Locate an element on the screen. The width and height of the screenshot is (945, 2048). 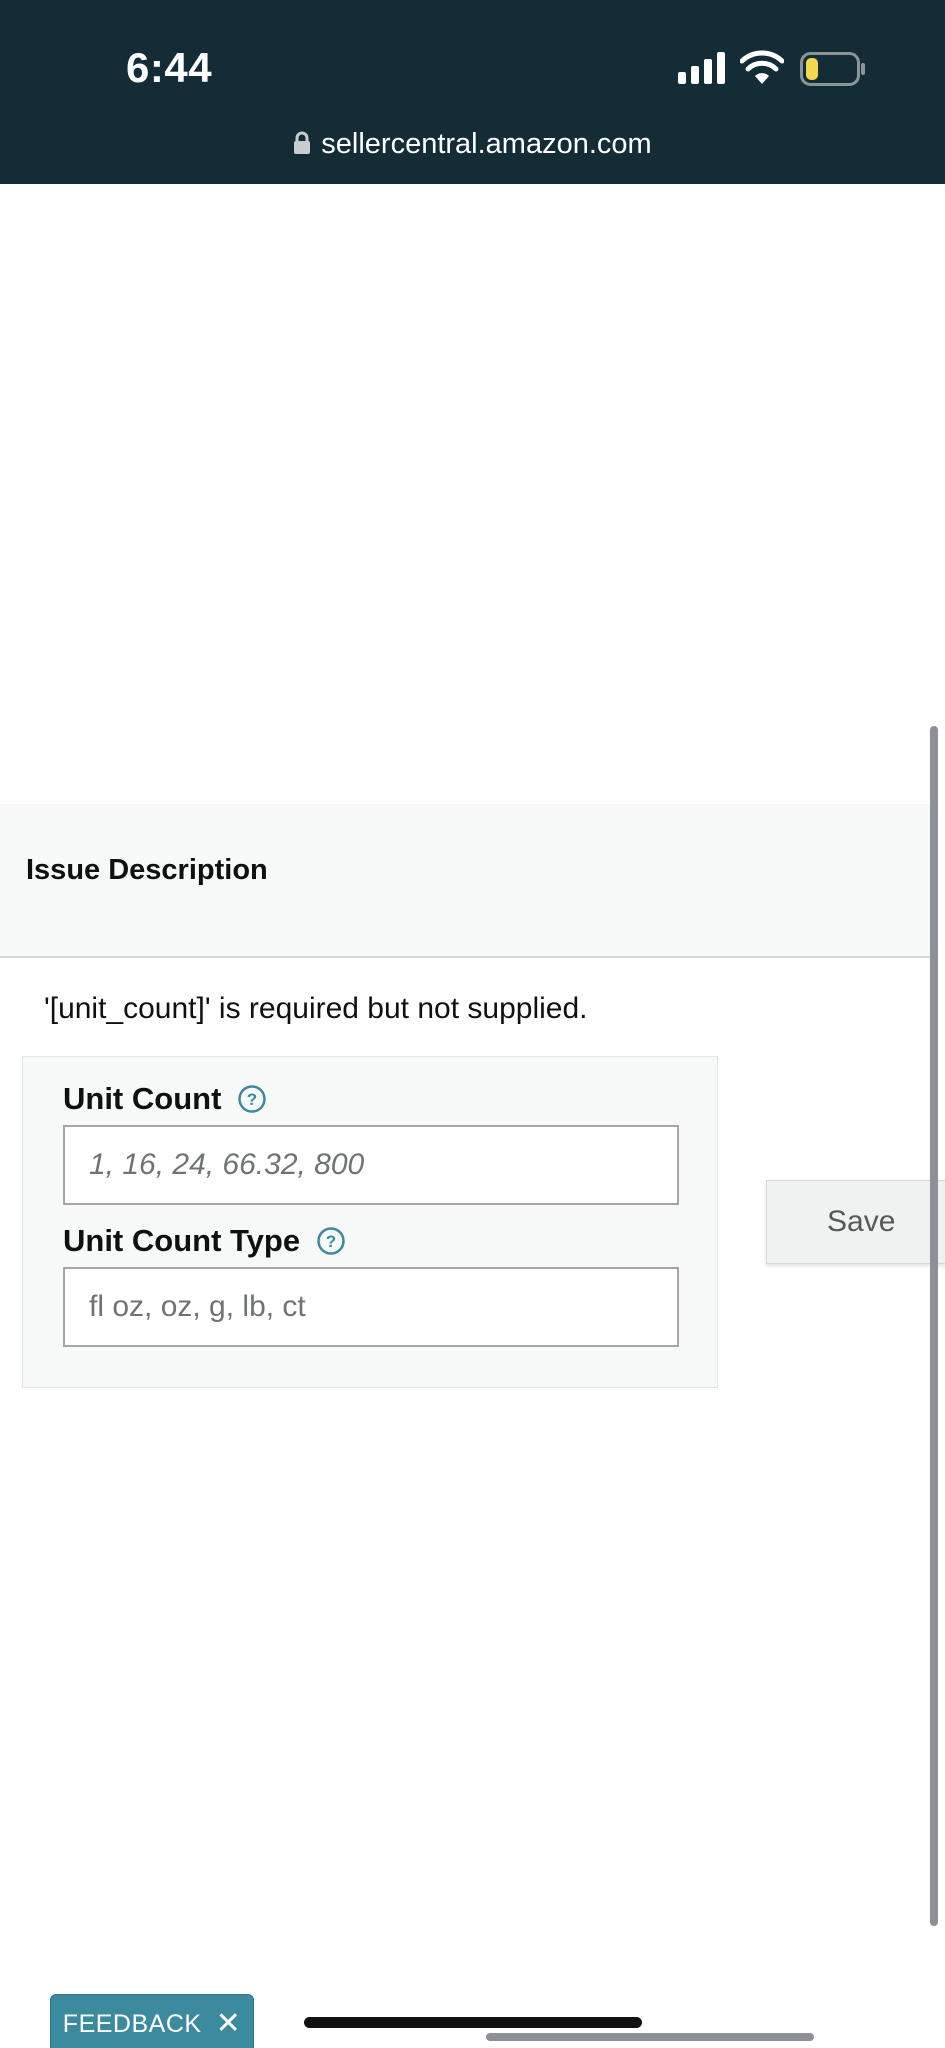
unit-count-type-label: Unit Count Type is located at coordinates (182, 1240).